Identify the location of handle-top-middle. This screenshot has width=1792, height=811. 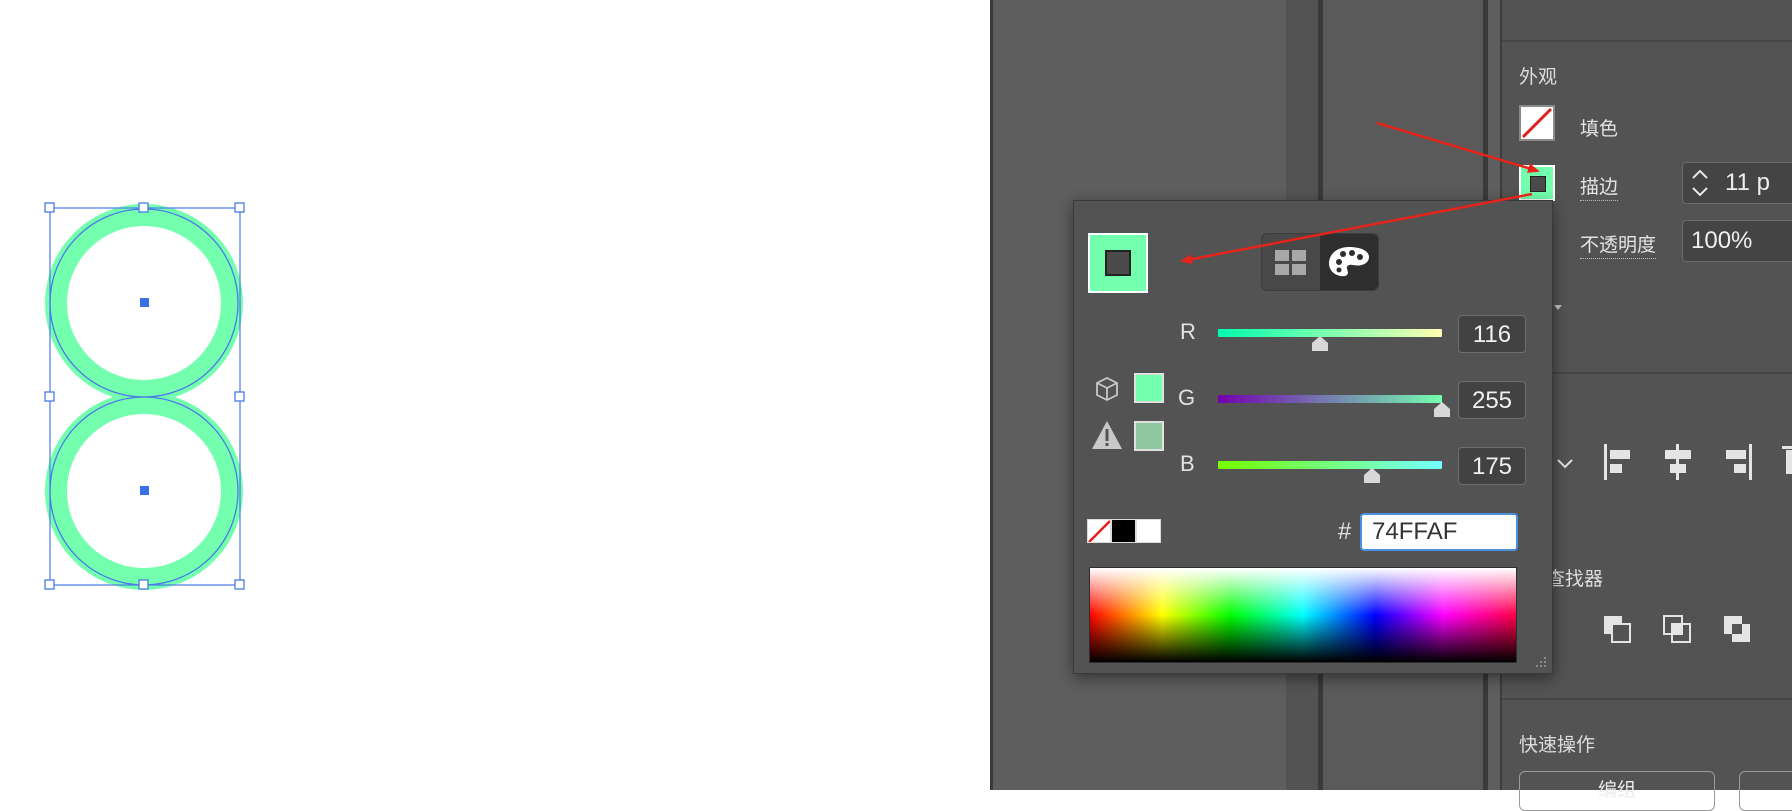
(143, 207).